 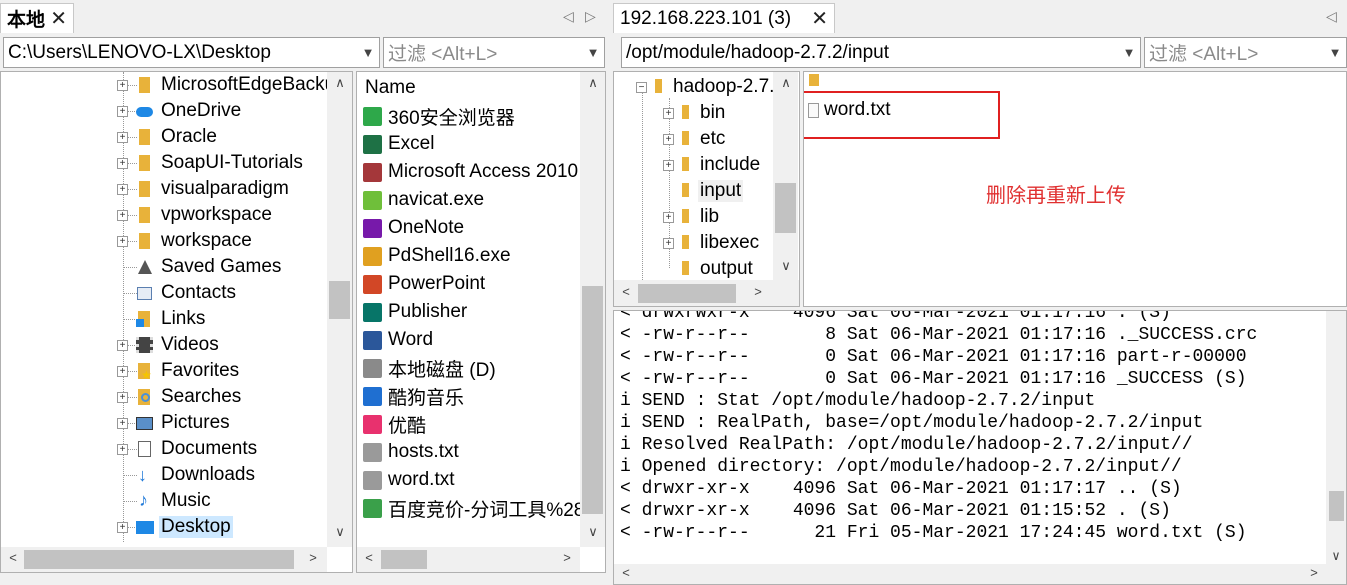 What do you see at coordinates (711, 87) in the screenshot?
I see `tree-item: − hadoop-2.7.2` at bounding box center [711, 87].